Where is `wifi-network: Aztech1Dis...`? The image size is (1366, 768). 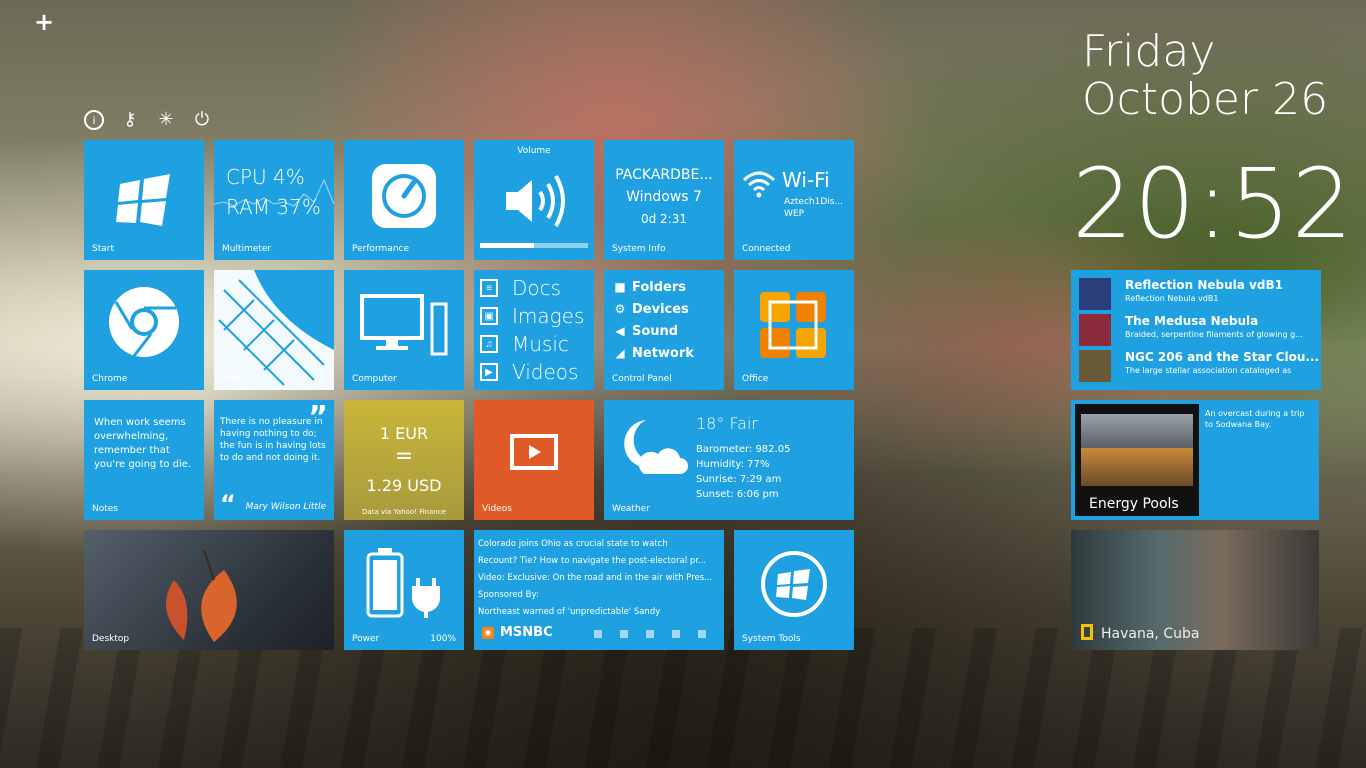
wifi-network: Aztech1Dis... is located at coordinates (814, 202).